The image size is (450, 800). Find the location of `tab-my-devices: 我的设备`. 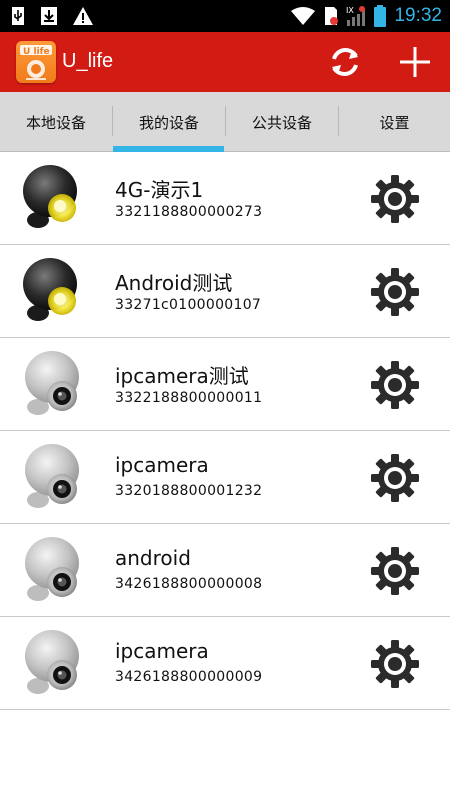

tab-my-devices: 我的设备 is located at coordinates (169, 122).